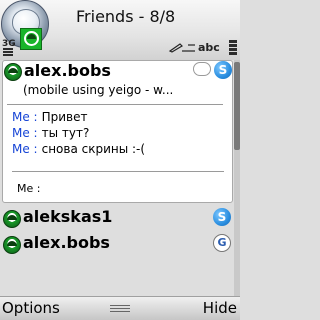  What do you see at coordinates (65, 133) in the screenshot?
I see `message-text: ты тут?` at bounding box center [65, 133].